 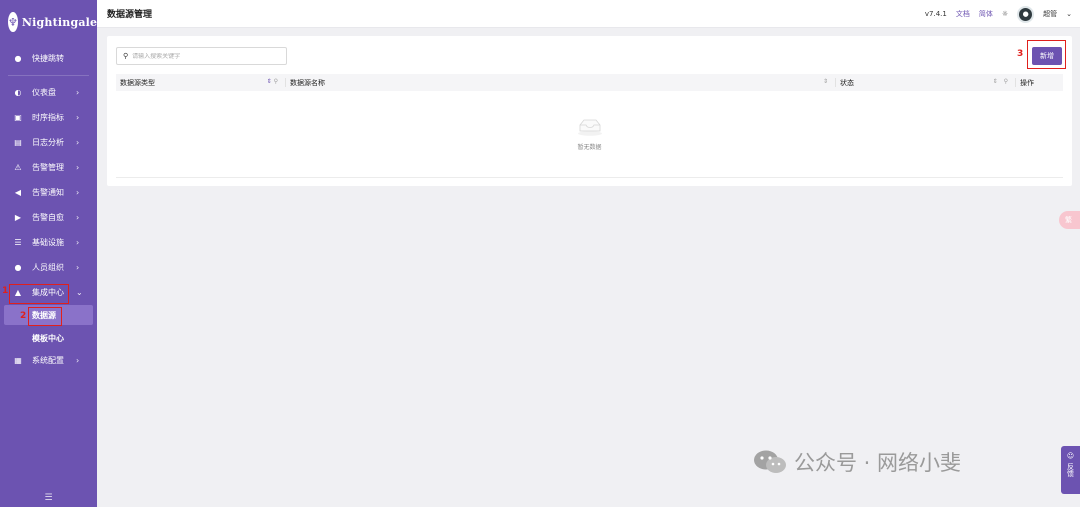 I want to click on translate-float-button: 繁, so click(x=1069, y=220).